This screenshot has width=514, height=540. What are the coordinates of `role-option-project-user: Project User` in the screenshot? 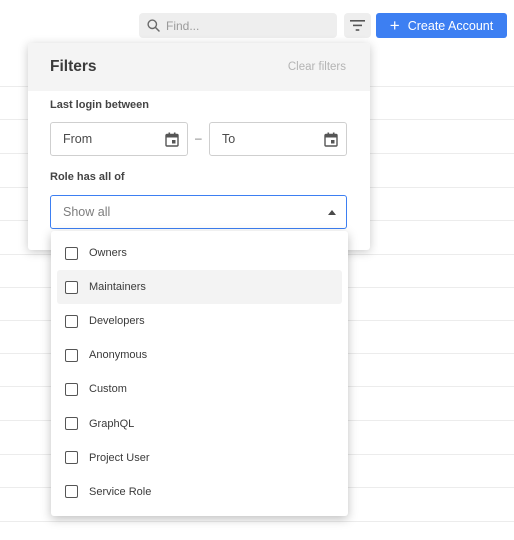 It's located at (199, 458).